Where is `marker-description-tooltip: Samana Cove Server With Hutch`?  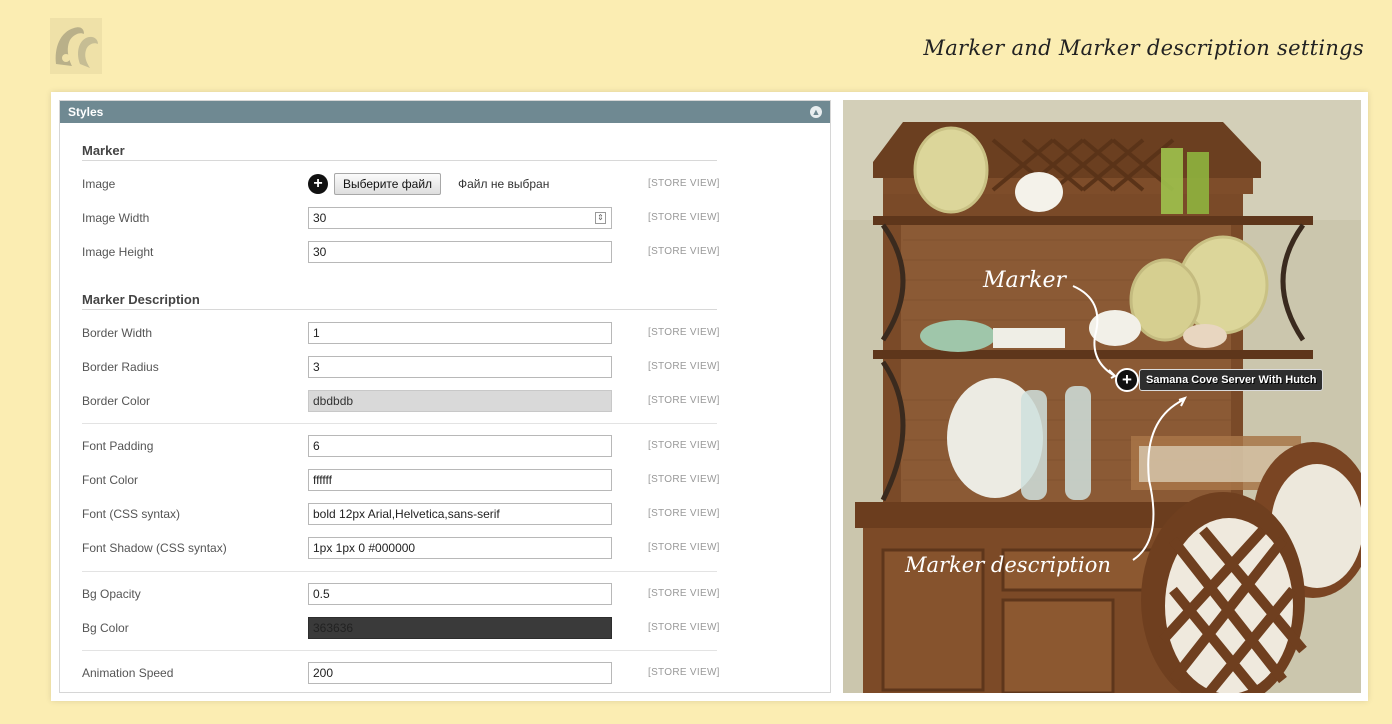 marker-description-tooltip: Samana Cove Server With Hutch is located at coordinates (1231, 380).